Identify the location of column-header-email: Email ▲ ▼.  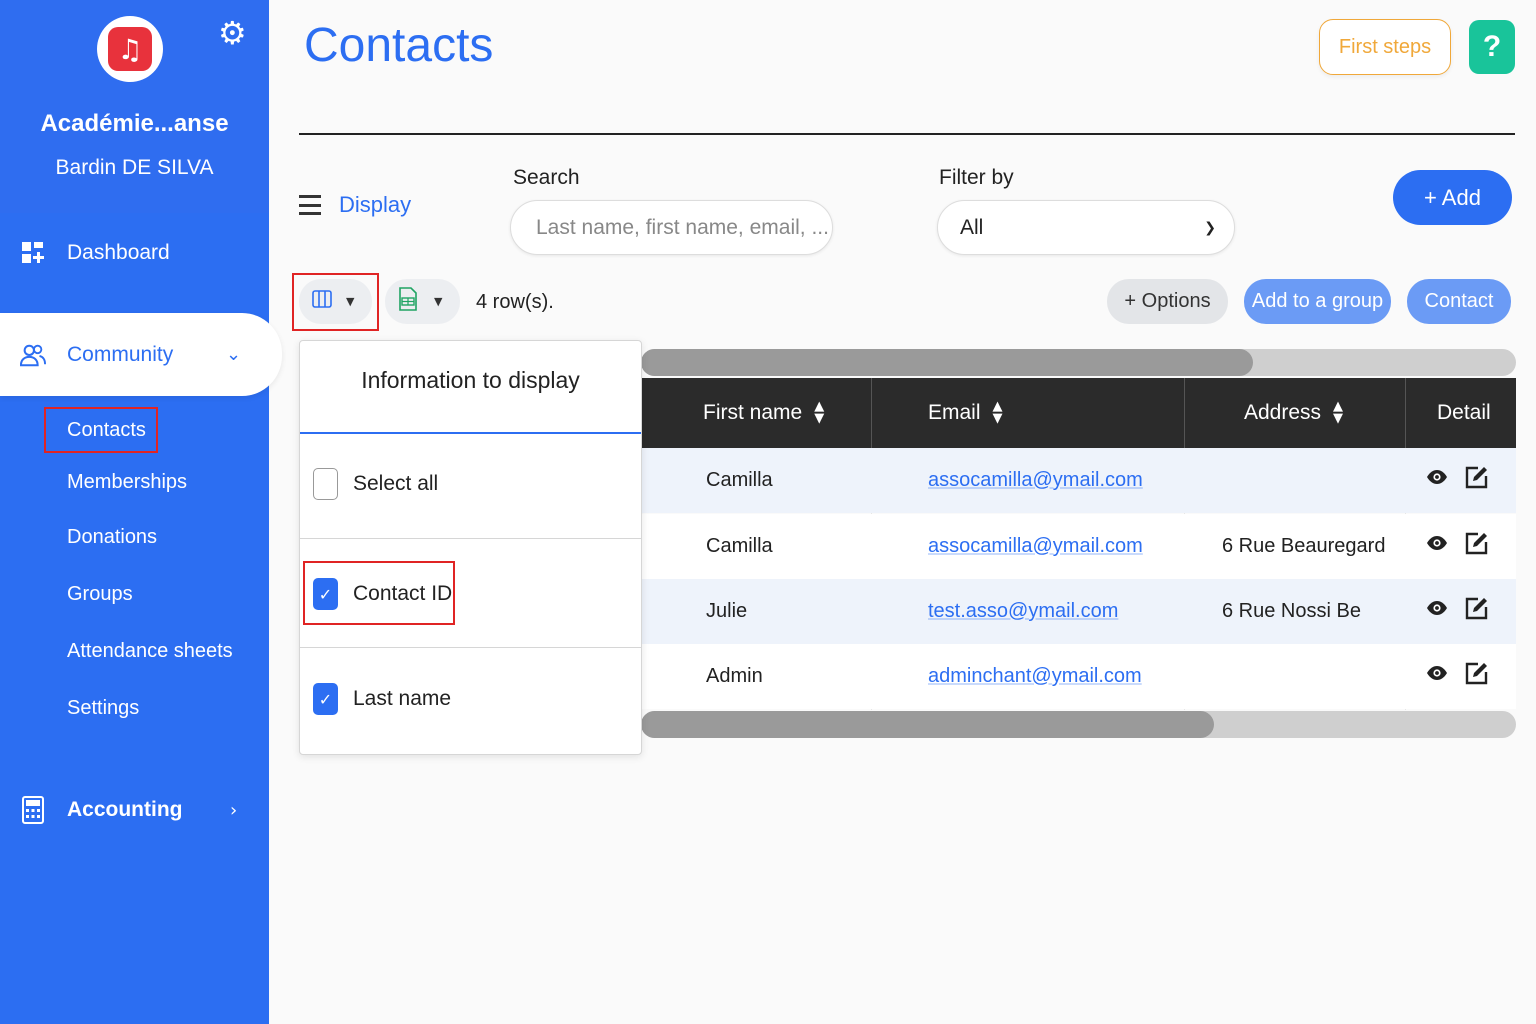
(965, 413).